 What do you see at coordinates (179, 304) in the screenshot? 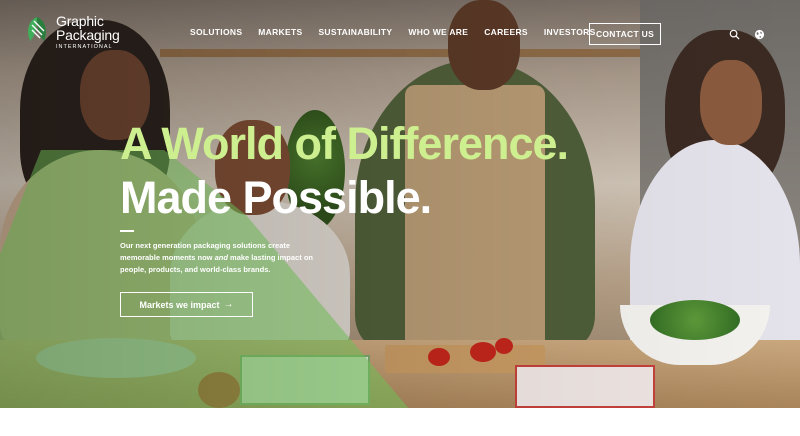
I see `cta-label: Markets we impact` at bounding box center [179, 304].